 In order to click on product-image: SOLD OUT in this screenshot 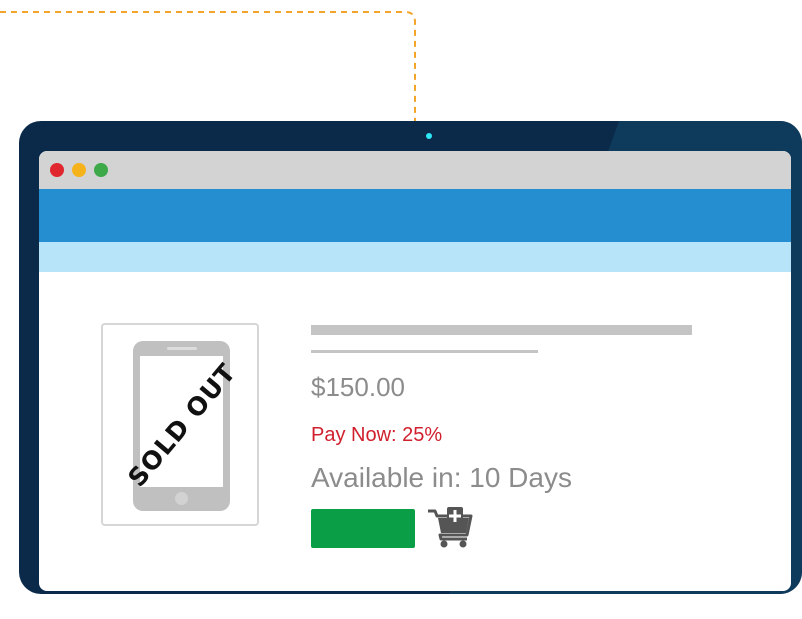, I will do `click(180, 424)`.